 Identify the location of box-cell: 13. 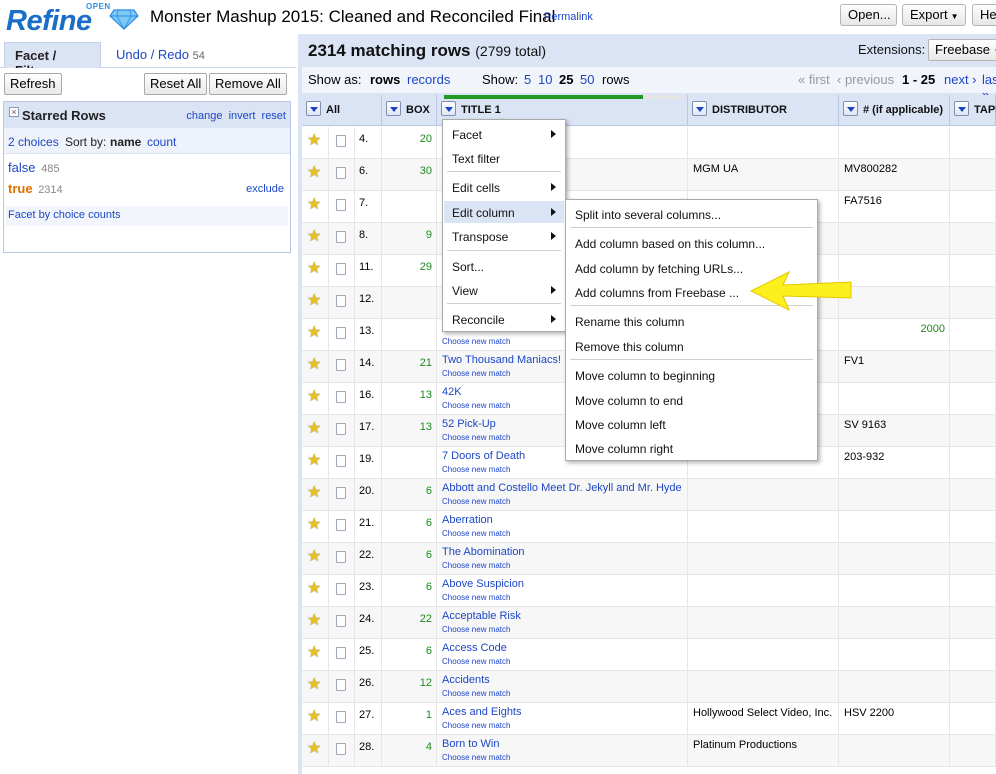
(409, 398).